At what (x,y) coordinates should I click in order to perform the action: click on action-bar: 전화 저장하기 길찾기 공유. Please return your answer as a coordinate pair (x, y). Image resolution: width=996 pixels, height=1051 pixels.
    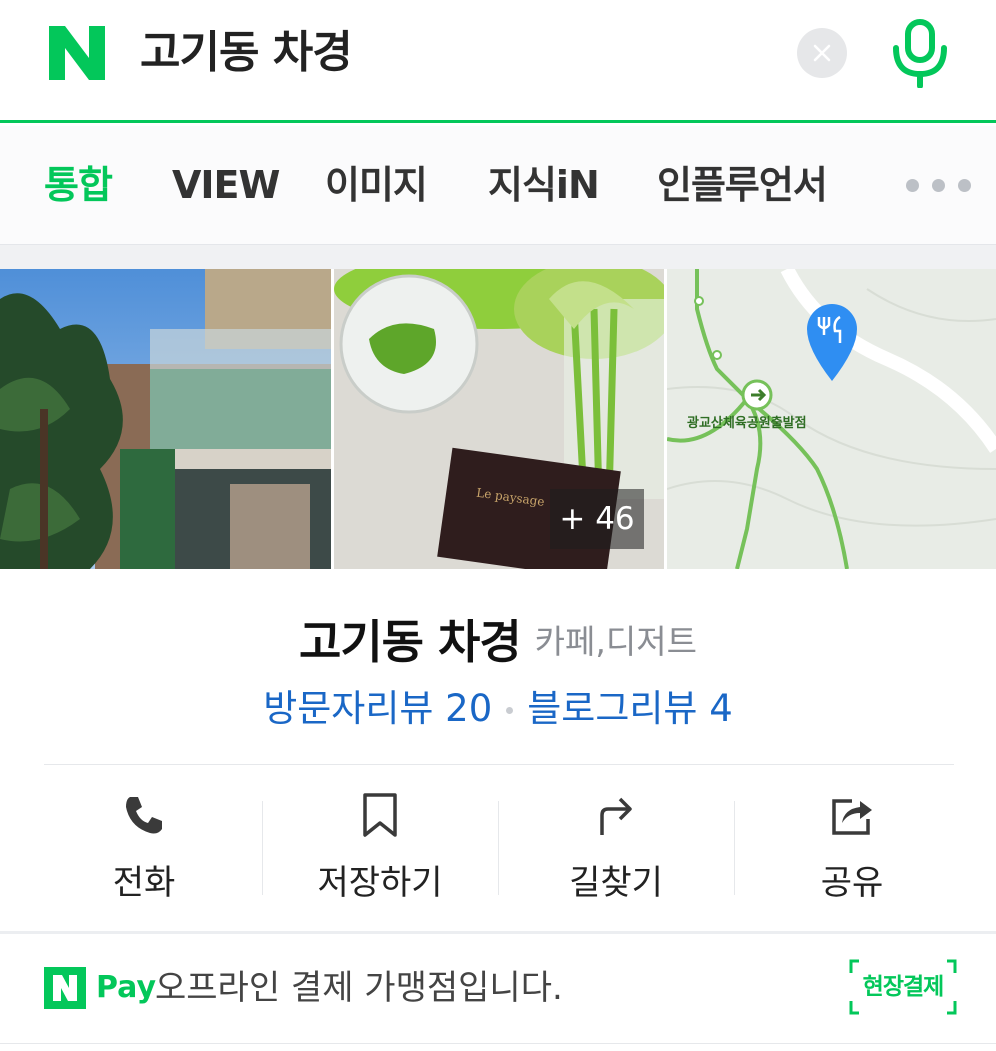
    Looking at the image, I should click on (498, 848).